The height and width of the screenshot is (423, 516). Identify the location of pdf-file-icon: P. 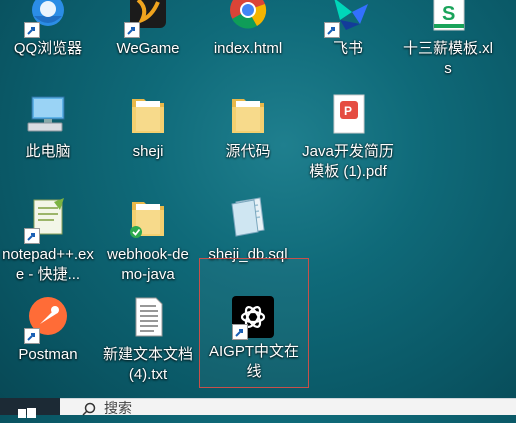
(348, 117).